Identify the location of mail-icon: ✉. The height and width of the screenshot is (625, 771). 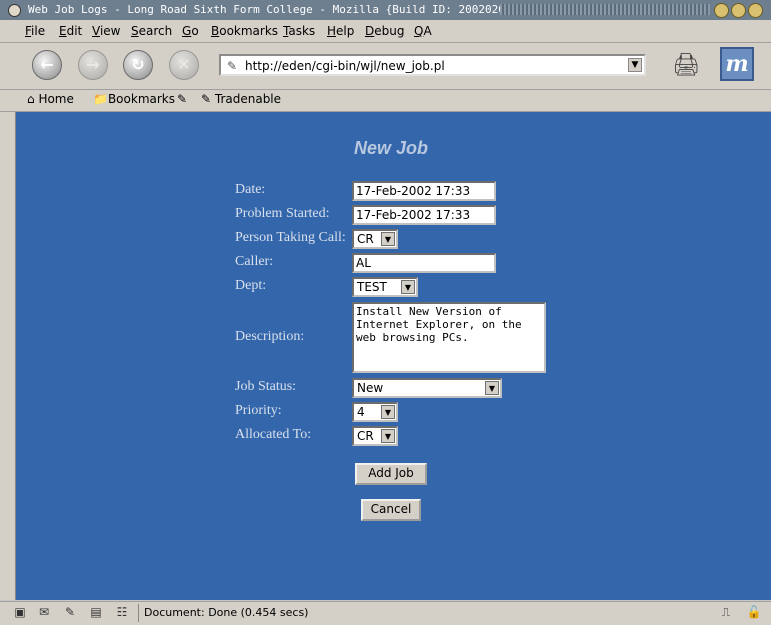
(44, 612).